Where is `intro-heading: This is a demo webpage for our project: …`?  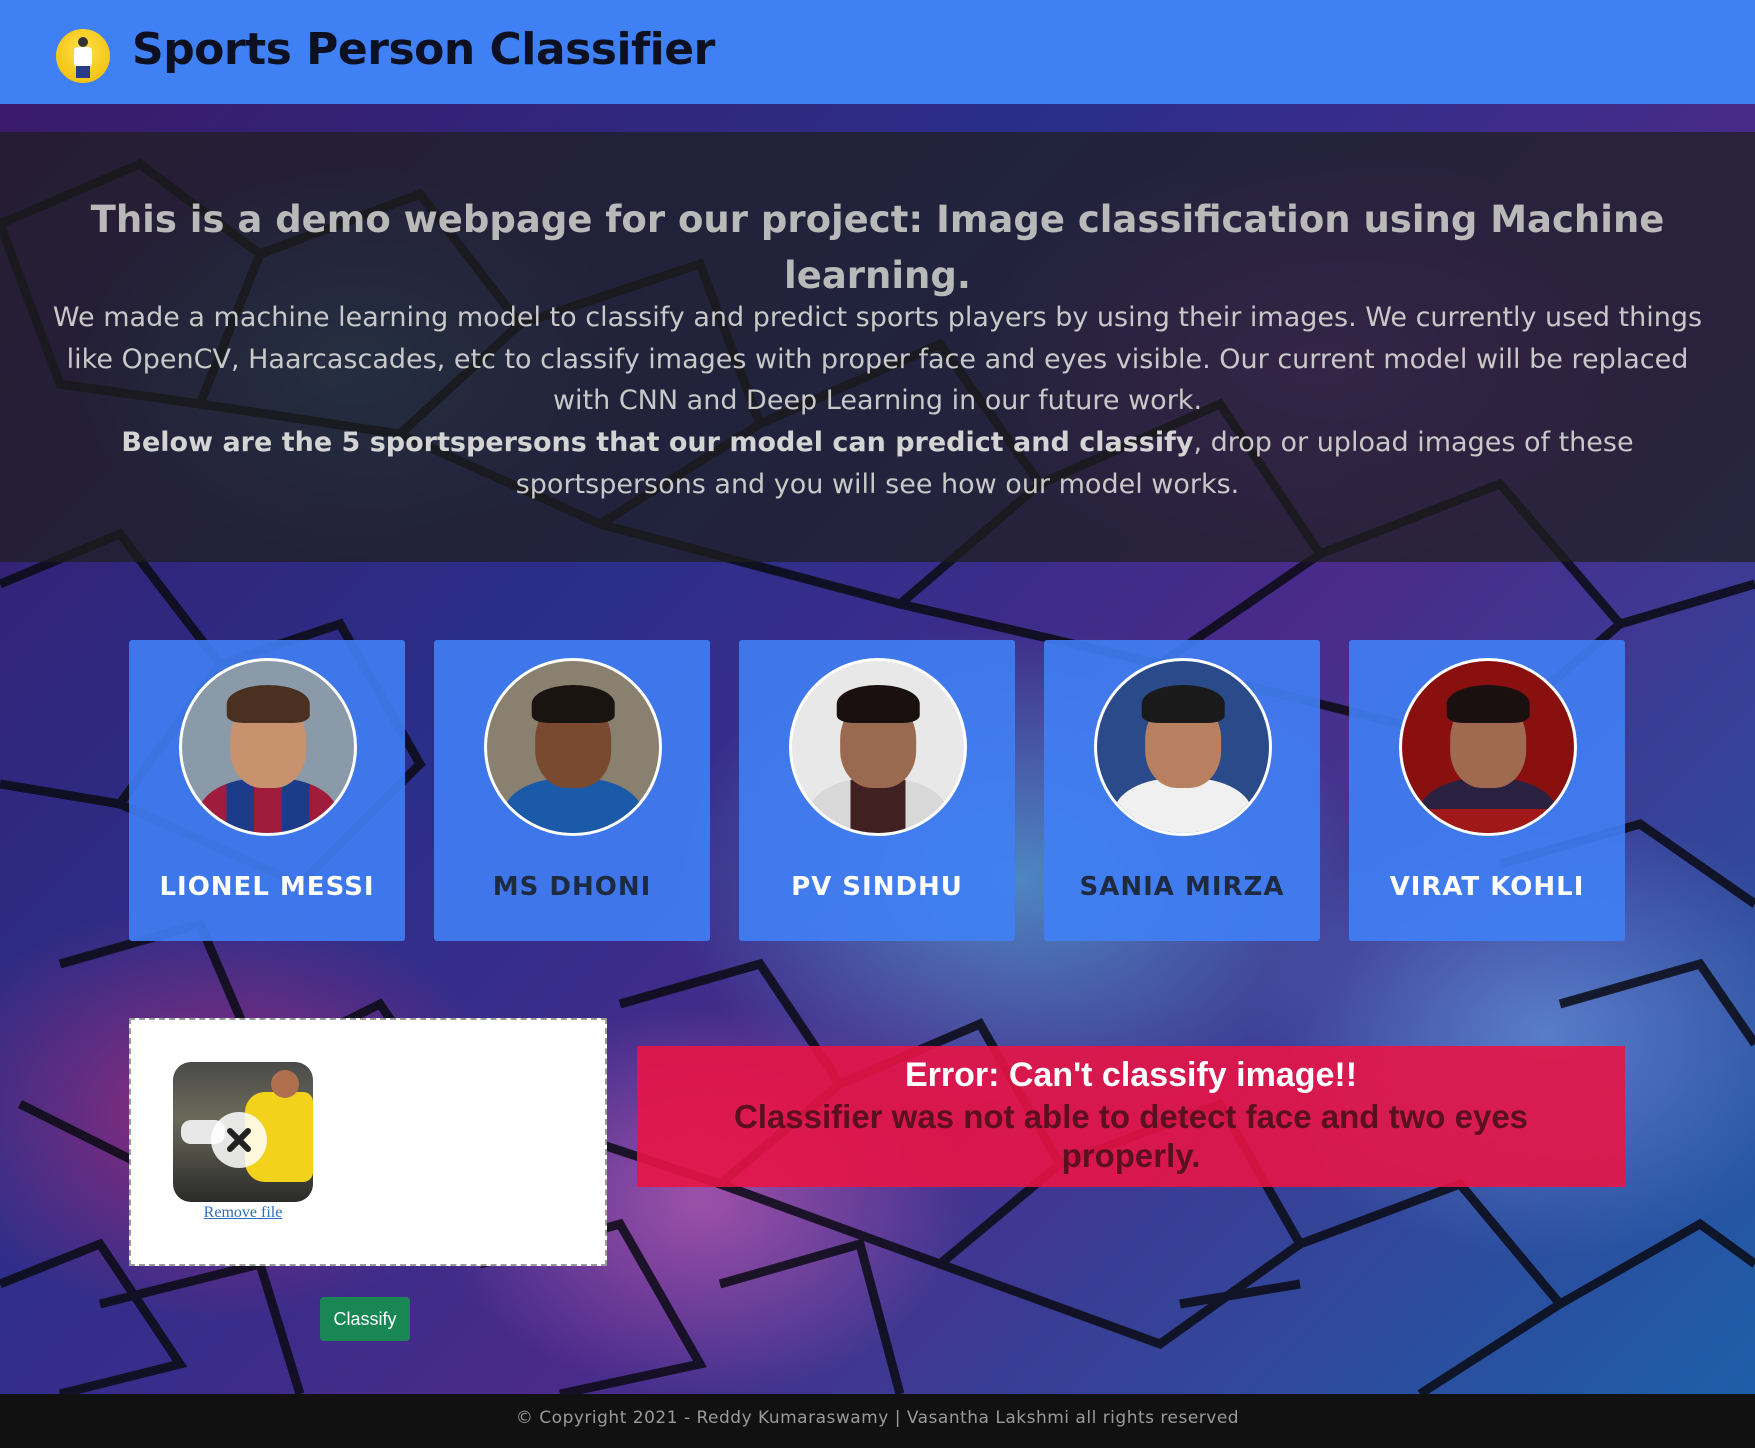 intro-heading: This is a demo webpage for our project: … is located at coordinates (877, 247).